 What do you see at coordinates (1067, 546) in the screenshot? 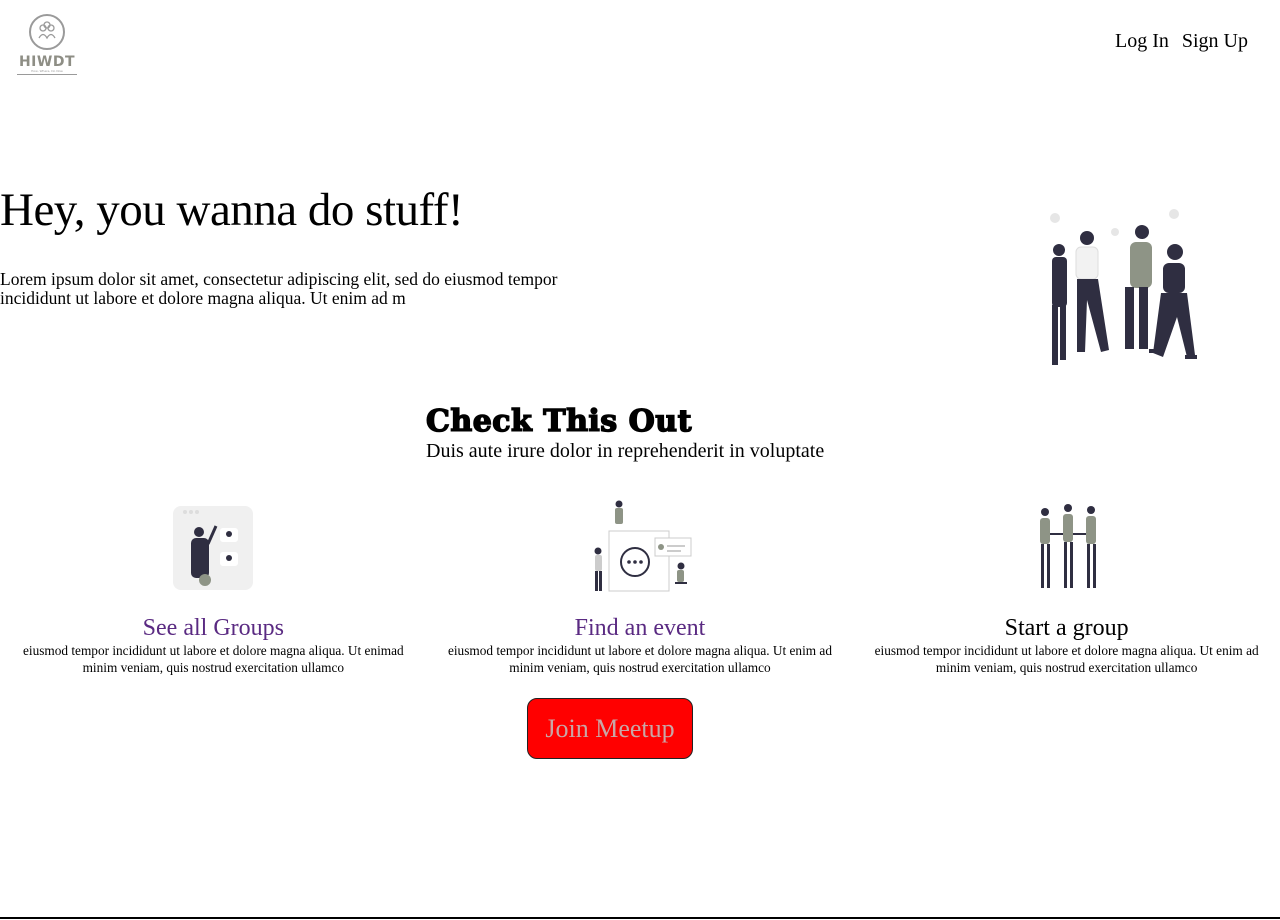
I see `people-holding-hands-illustration` at bounding box center [1067, 546].